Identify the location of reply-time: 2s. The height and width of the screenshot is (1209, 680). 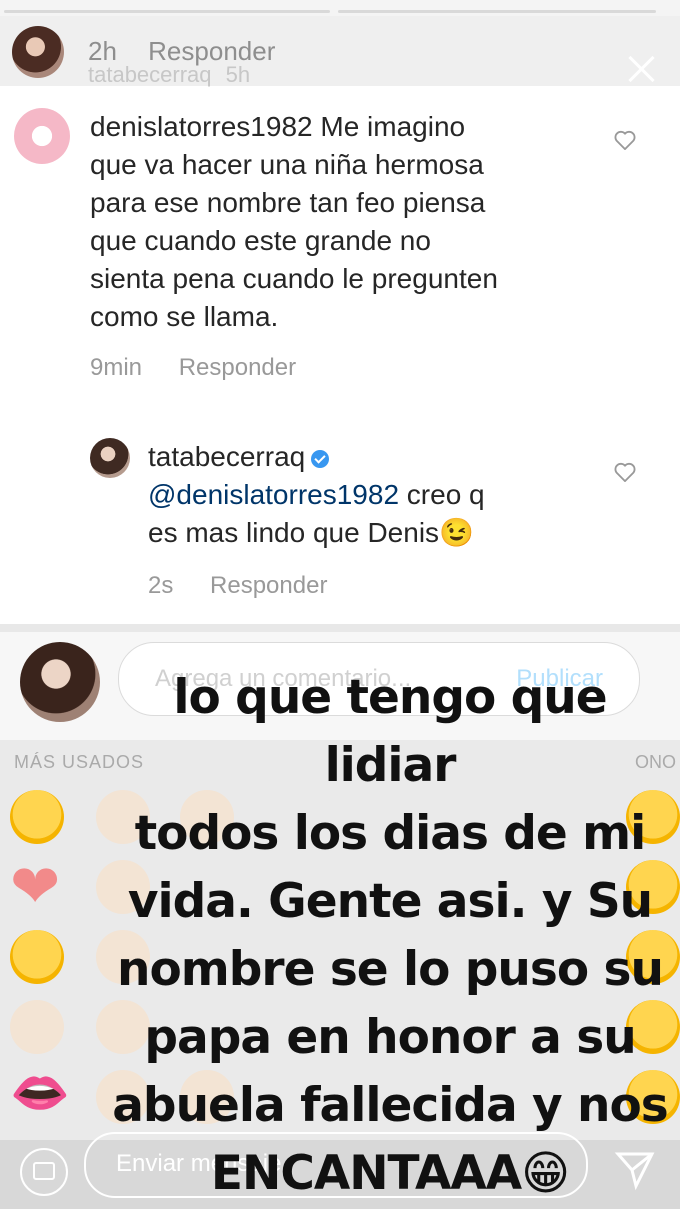
(161, 585).